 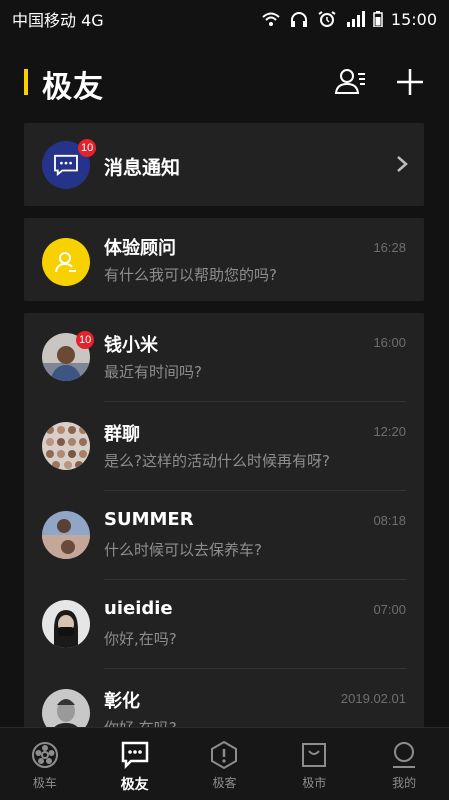 I want to click on plus-icon, so click(x=410, y=82).